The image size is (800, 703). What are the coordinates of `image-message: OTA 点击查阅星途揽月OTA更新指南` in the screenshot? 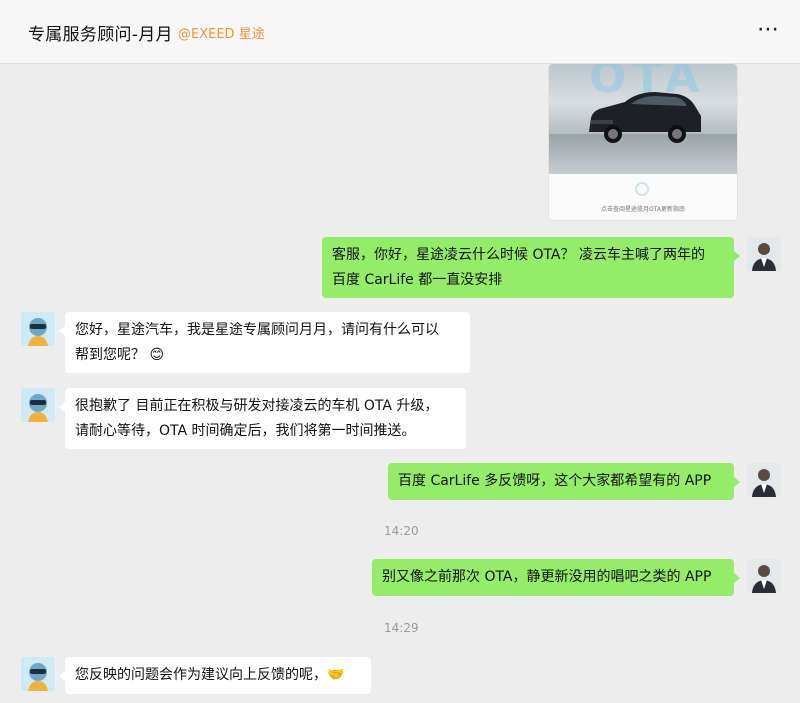 It's located at (643, 142).